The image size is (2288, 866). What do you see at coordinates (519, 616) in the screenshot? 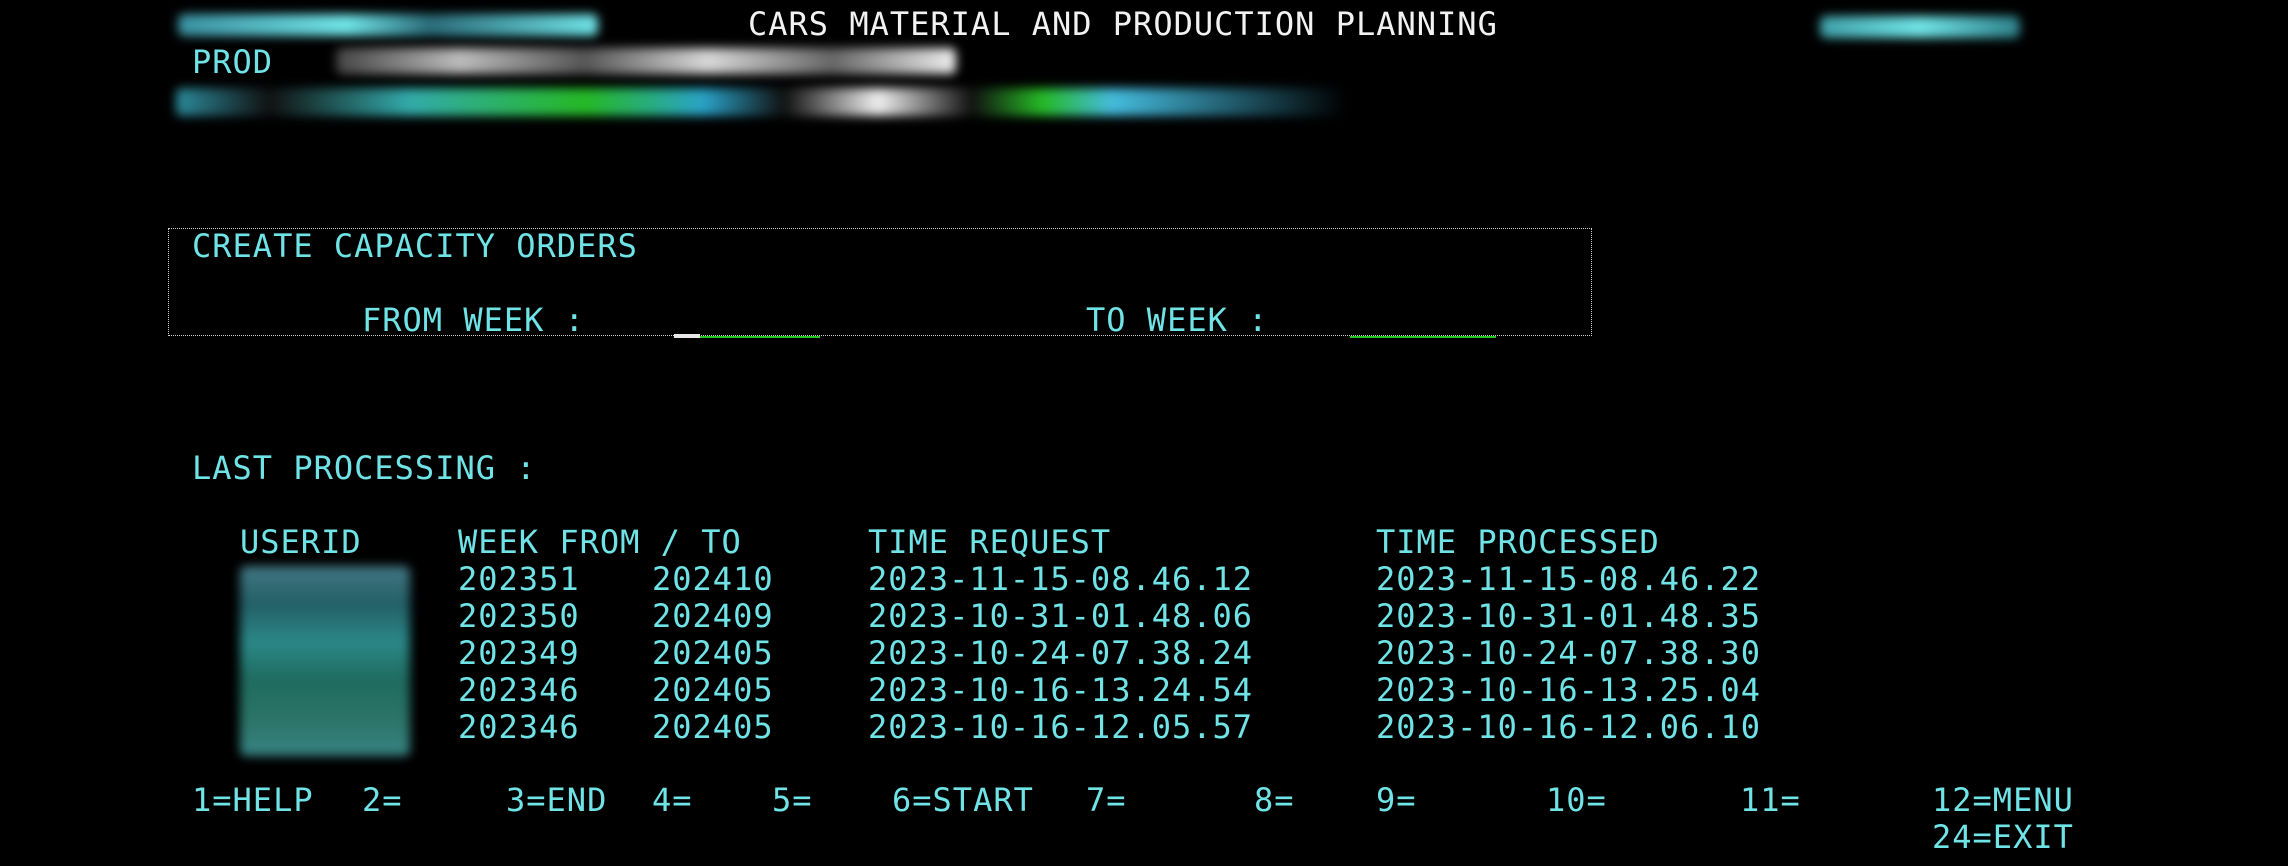
I see `week-from-cell: 202350` at bounding box center [519, 616].